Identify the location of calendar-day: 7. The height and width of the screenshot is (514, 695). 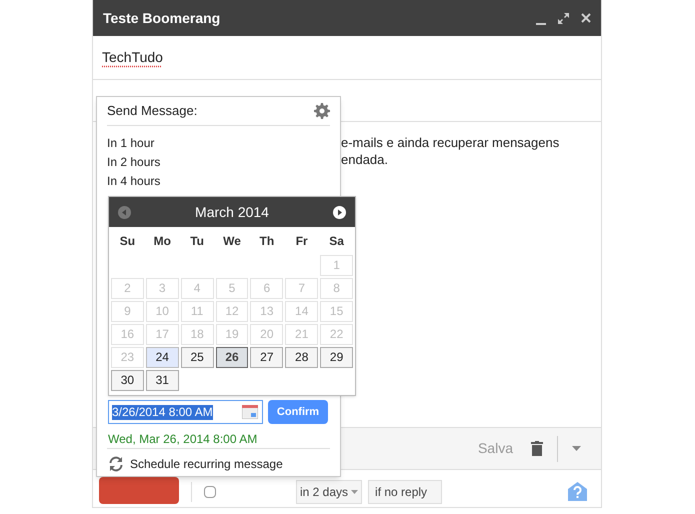
(301, 288).